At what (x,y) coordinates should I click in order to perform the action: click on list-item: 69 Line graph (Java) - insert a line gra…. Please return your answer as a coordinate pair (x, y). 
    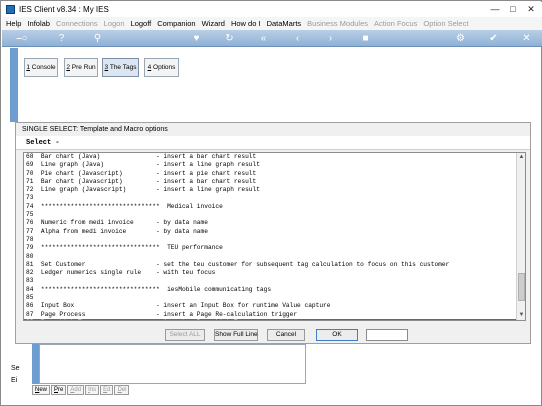
    Looking at the image, I should click on (270, 165).